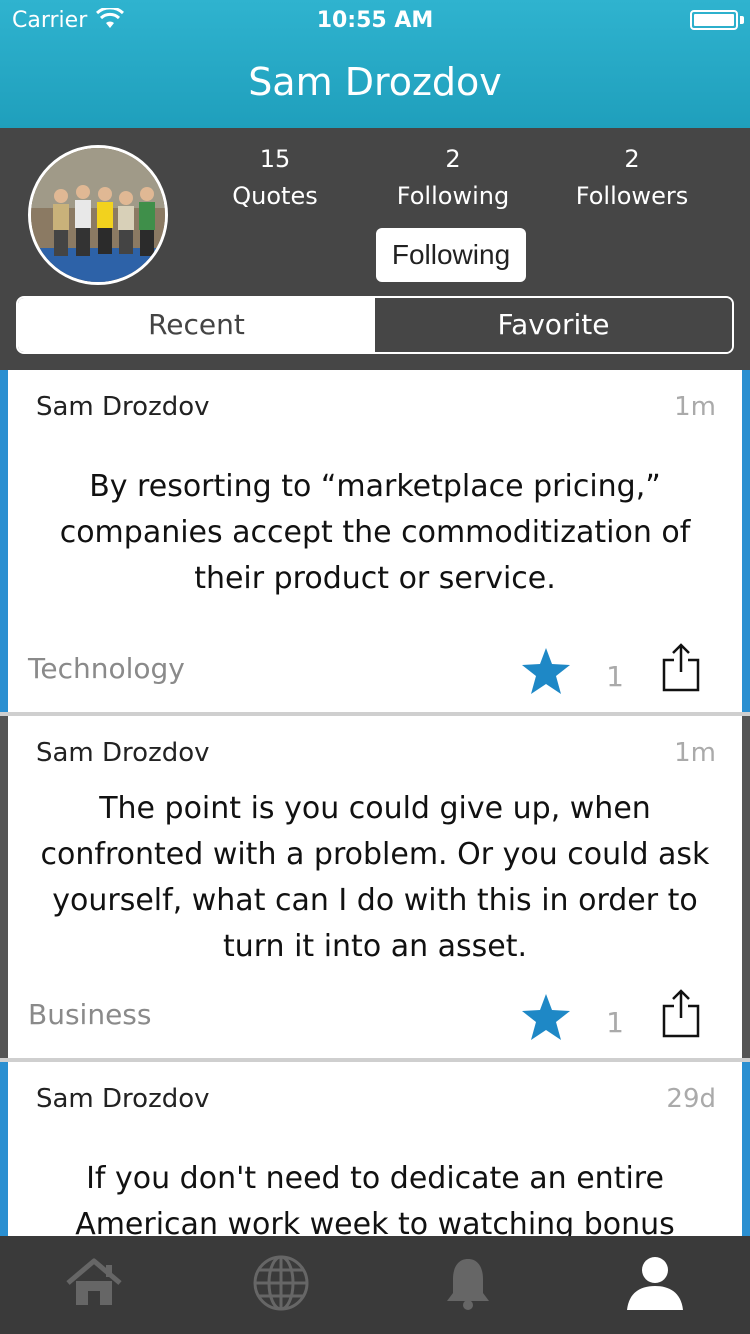  I want to click on segment-favorite: Favorite, so click(553, 325).